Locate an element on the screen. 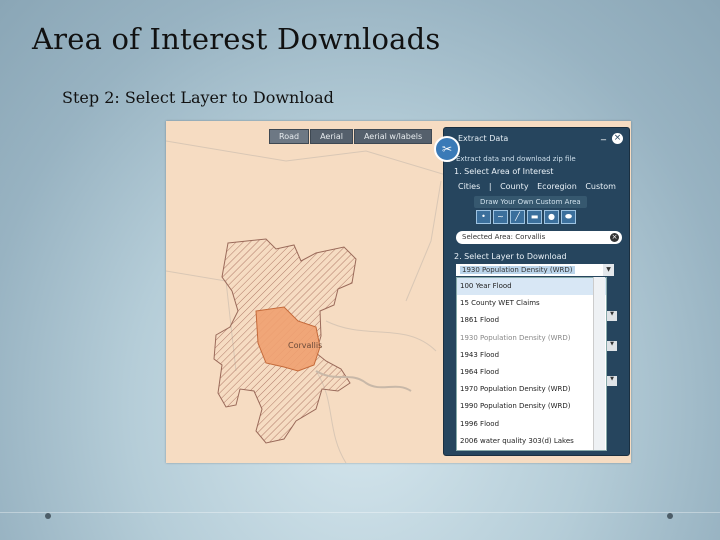  draw-custom-area-label: Draw Your Own Custom Area is located at coordinates (530, 202).